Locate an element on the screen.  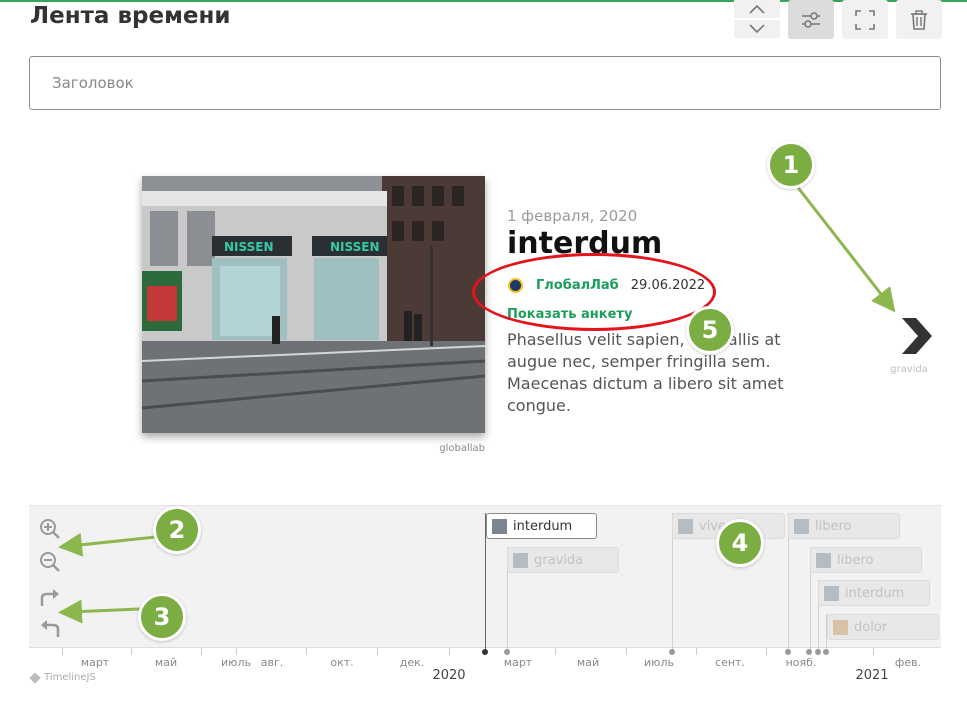
brand-label: TimelineJS is located at coordinates (70, 677).